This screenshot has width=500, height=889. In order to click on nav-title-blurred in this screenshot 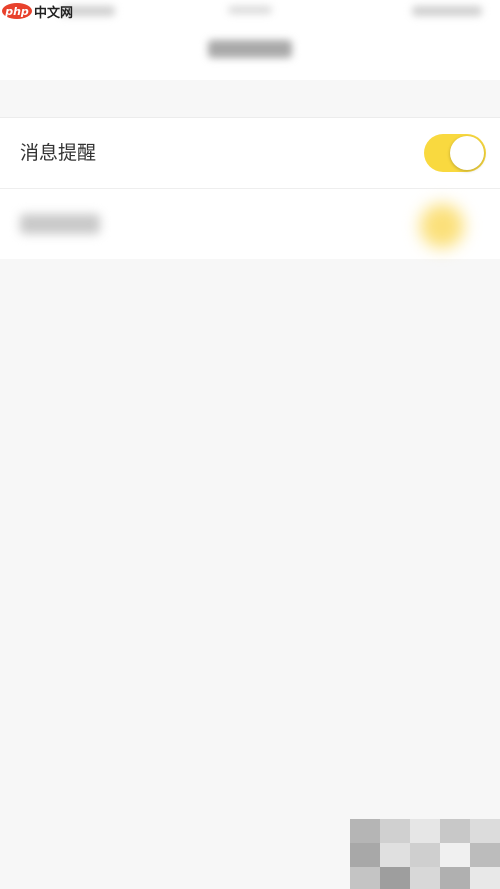, I will do `click(250, 49)`.